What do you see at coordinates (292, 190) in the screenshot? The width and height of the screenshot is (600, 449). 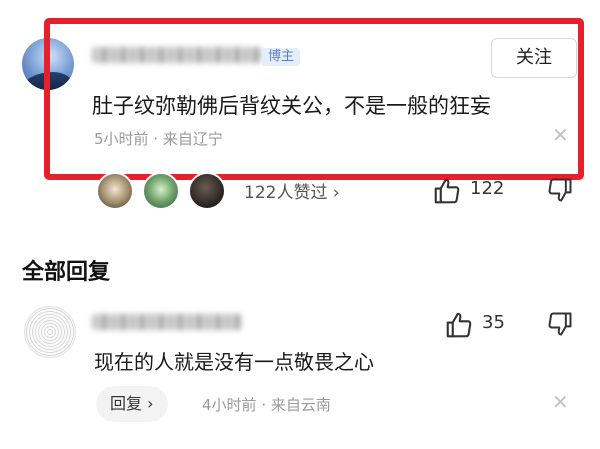 I see `likers-link: 122人赞过 ›` at bounding box center [292, 190].